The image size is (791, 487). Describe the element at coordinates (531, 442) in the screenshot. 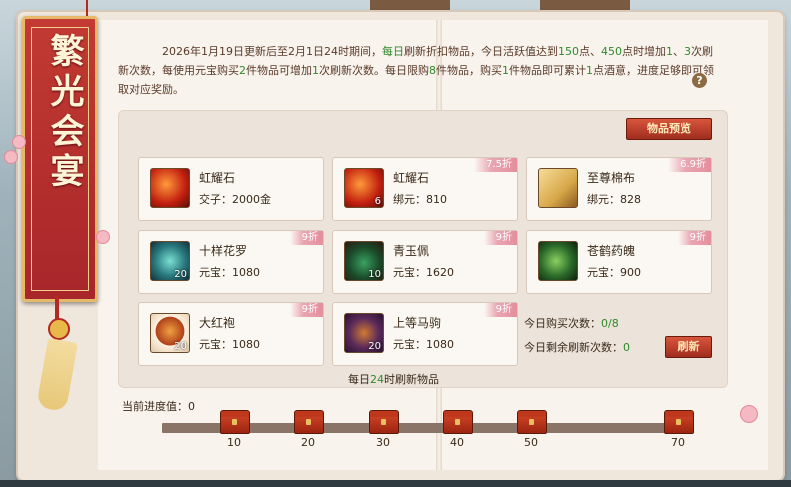

I see `milestone-label: 50` at that location.